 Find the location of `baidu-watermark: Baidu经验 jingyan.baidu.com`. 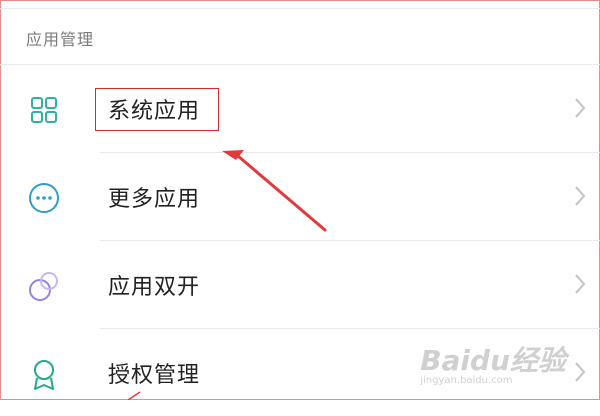

baidu-watermark: Baidu经验 jingyan.baidu.com is located at coordinates (493, 362).